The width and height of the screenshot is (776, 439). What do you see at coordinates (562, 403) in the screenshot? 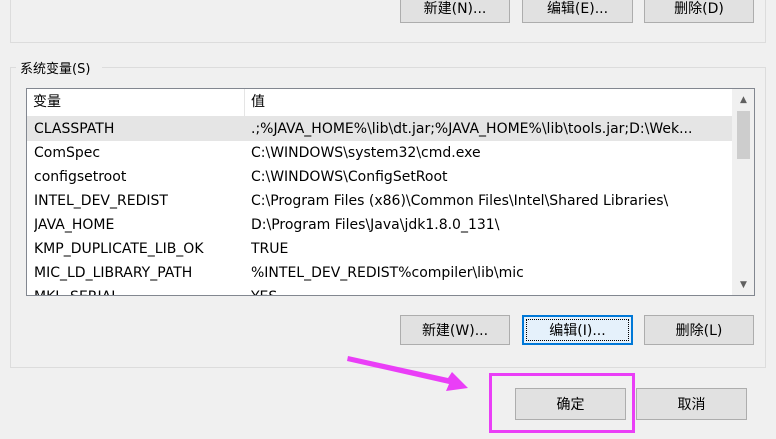
I see `annotation-highlight-box` at bounding box center [562, 403].